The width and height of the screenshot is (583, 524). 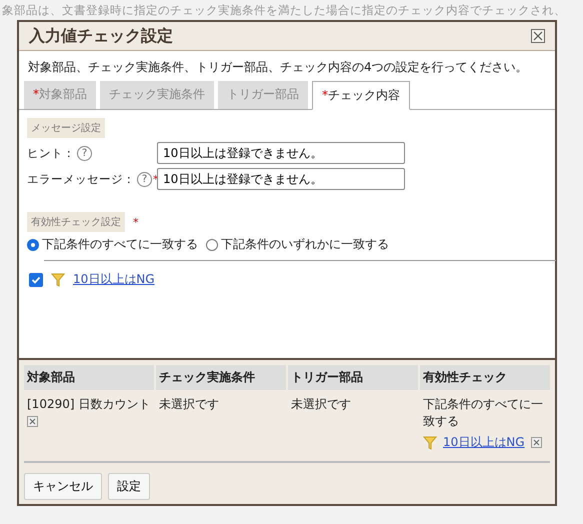 I want to click on column-header: 有効性チェック, so click(x=485, y=377).